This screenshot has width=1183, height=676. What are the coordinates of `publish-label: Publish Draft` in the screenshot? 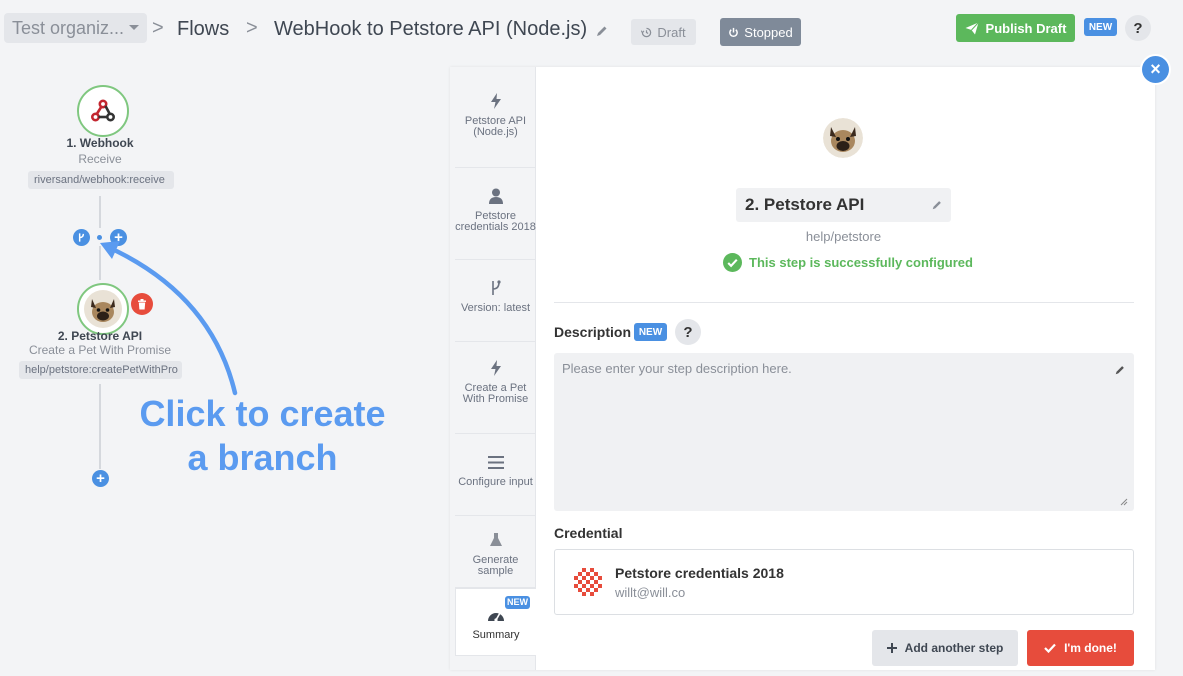 It's located at (1026, 28).